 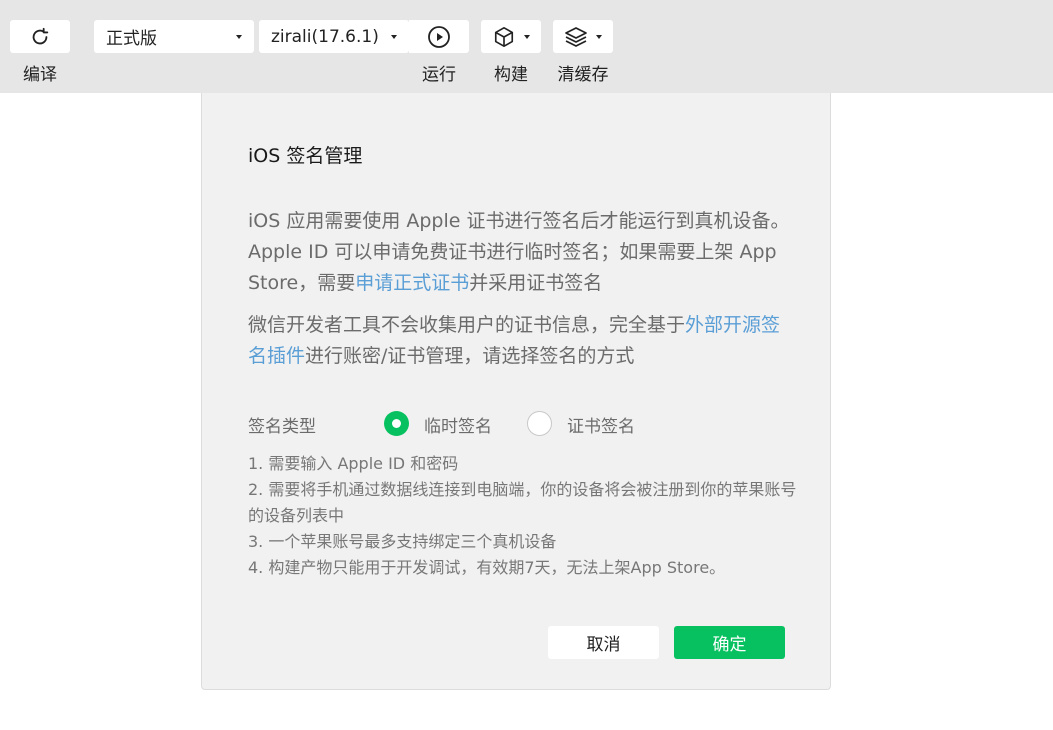 I want to click on radio-temporary-signature, so click(x=396, y=423).